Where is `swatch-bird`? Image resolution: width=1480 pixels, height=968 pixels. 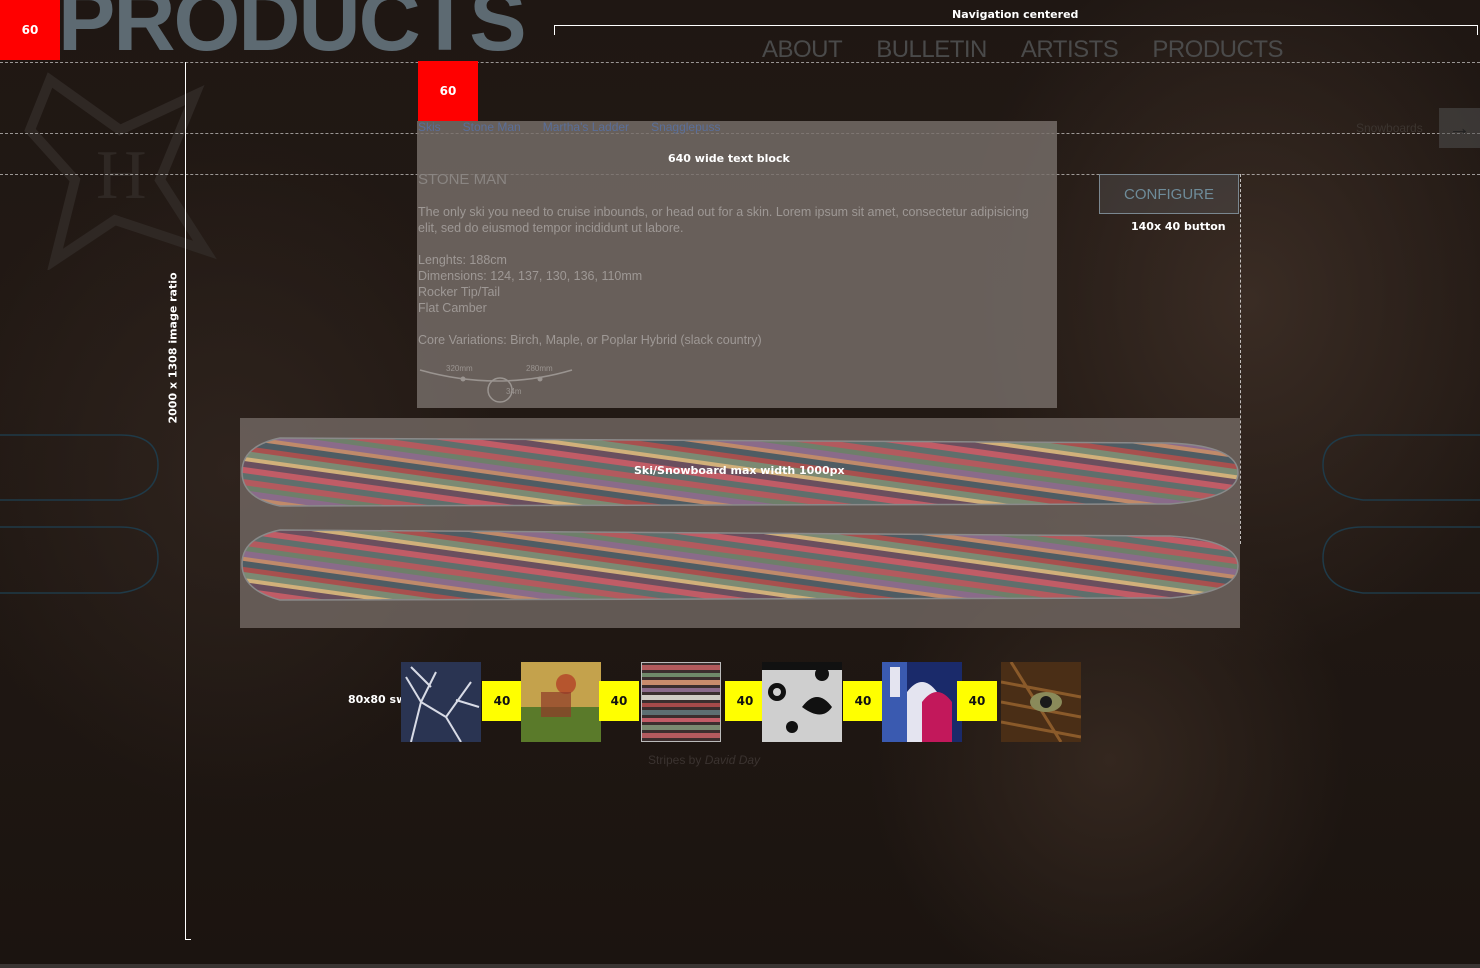
swatch-bird is located at coordinates (561, 702).